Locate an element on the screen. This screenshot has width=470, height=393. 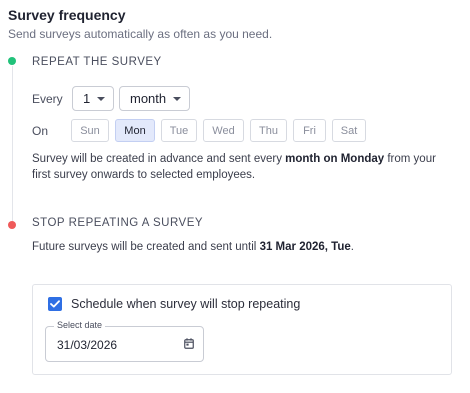
schedule-stop-label: Schedule when survey will stop repeating is located at coordinates (185, 304).